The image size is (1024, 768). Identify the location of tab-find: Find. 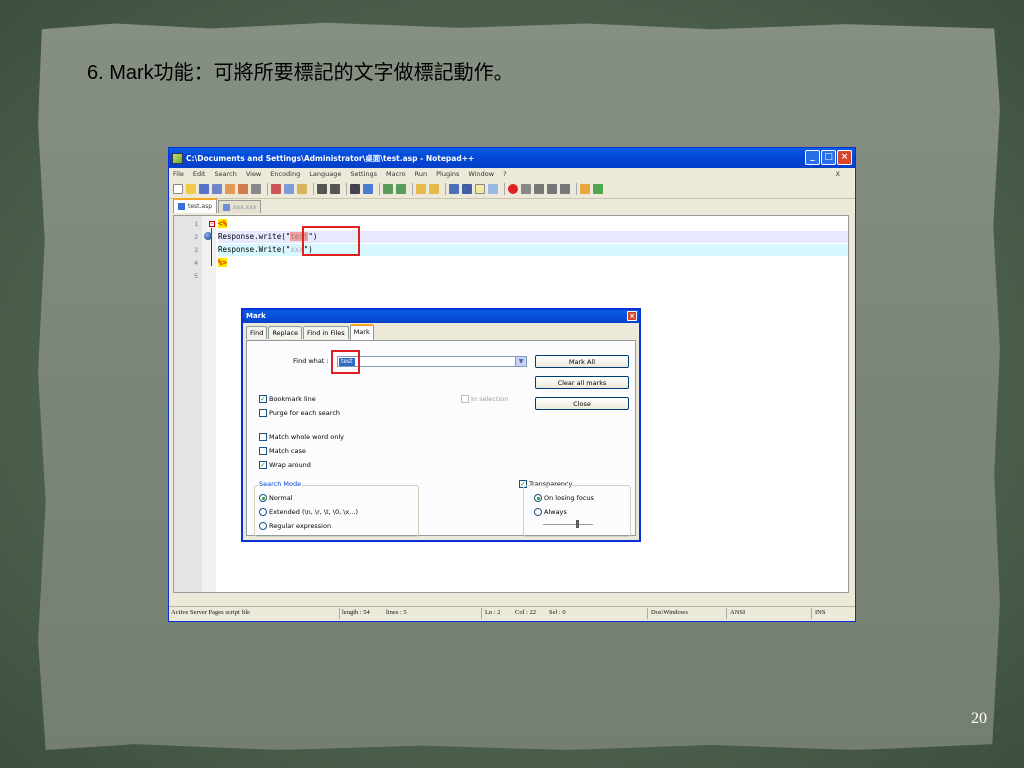
(257, 332).